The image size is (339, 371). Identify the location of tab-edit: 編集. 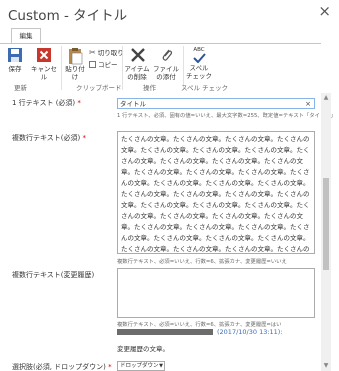
(26, 35).